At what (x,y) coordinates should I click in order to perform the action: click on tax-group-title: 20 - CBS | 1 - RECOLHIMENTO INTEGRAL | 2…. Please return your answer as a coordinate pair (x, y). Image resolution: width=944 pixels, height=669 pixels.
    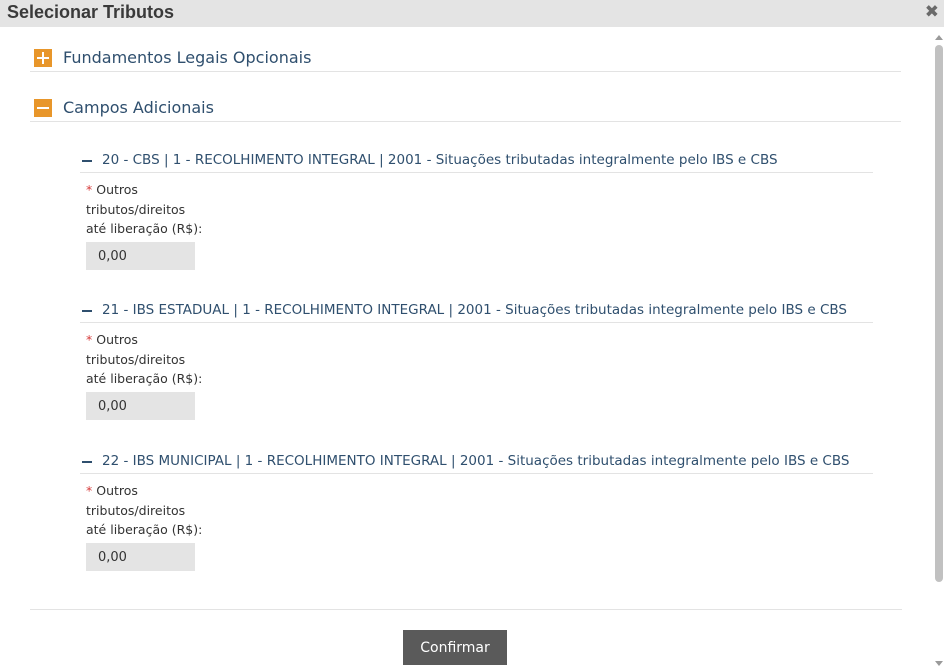
    Looking at the image, I should click on (440, 160).